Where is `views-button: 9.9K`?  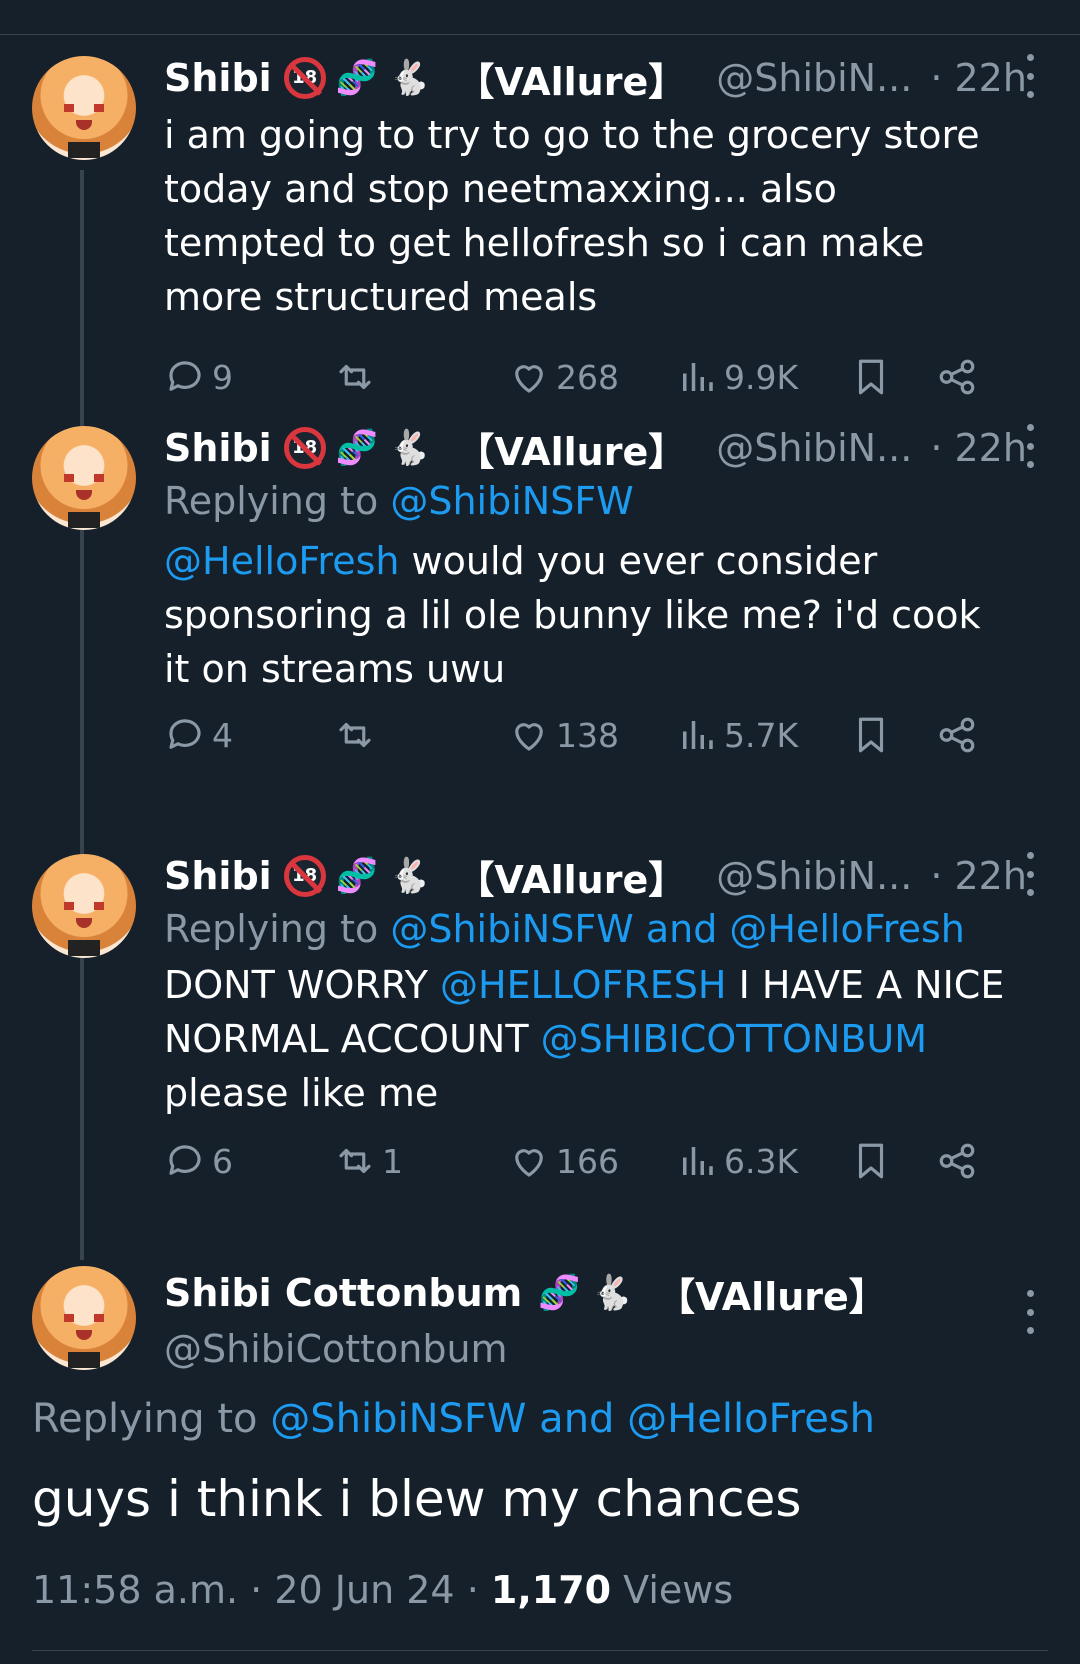
views-button: 9.9K is located at coordinates (737, 377).